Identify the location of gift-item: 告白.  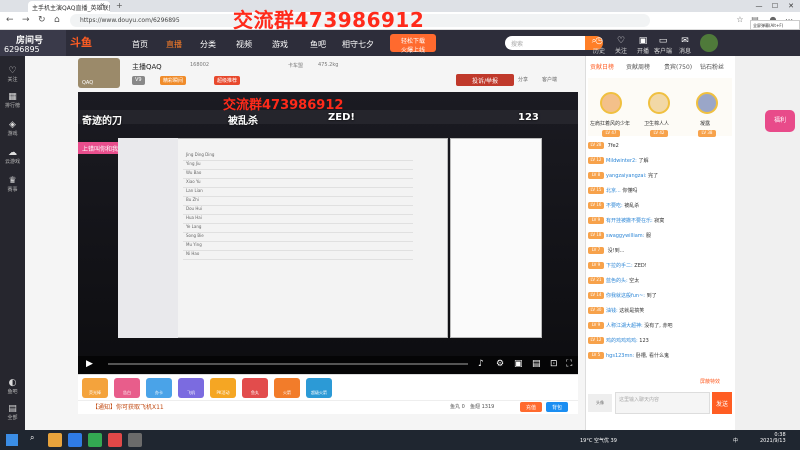
(127, 388).